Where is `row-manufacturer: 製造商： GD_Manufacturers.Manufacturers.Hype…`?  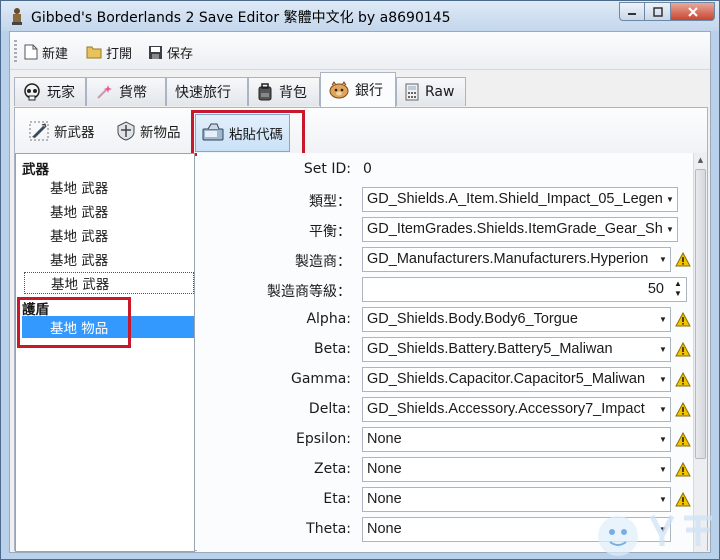
row-manufacturer: 製造商： GD_Manufacturers.Manufacturers.Hype… is located at coordinates (444, 259).